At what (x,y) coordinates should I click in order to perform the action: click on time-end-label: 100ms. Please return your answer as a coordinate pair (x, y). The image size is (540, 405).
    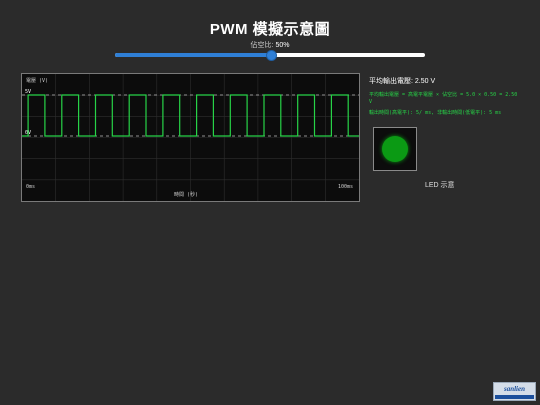
    Looking at the image, I should click on (345, 187).